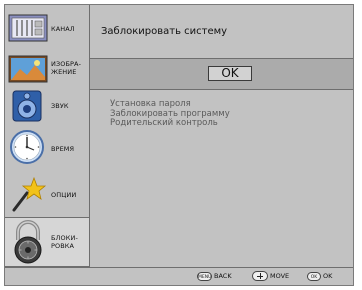  I want to click on tv-channel-icon, so click(28, 30).